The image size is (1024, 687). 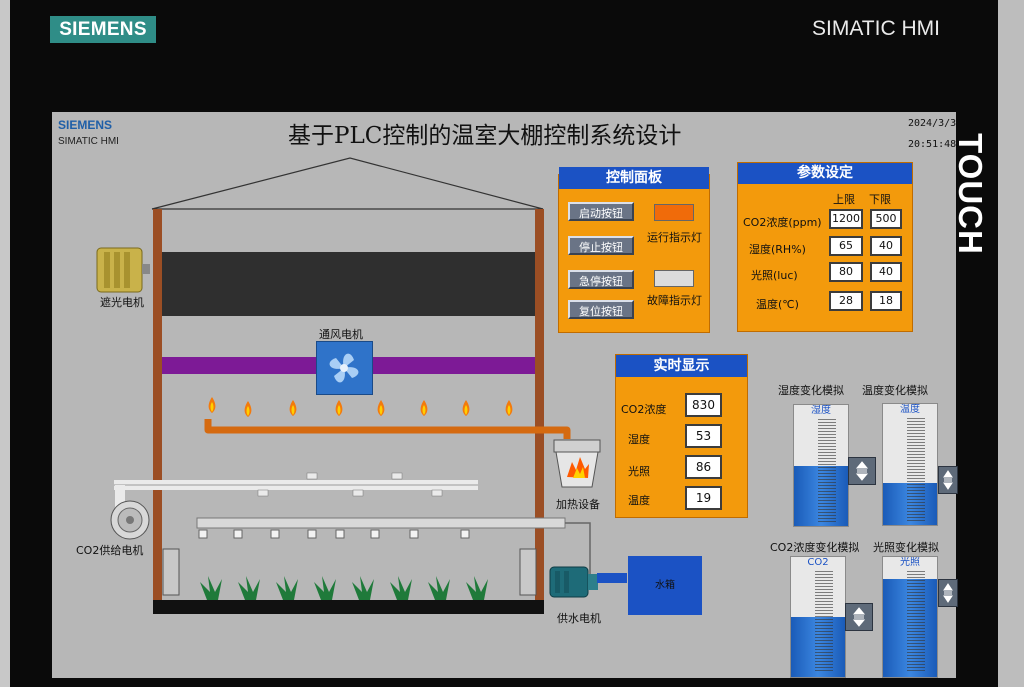 I want to click on light-sim-caption: 光照变化模拟, so click(x=906, y=547).